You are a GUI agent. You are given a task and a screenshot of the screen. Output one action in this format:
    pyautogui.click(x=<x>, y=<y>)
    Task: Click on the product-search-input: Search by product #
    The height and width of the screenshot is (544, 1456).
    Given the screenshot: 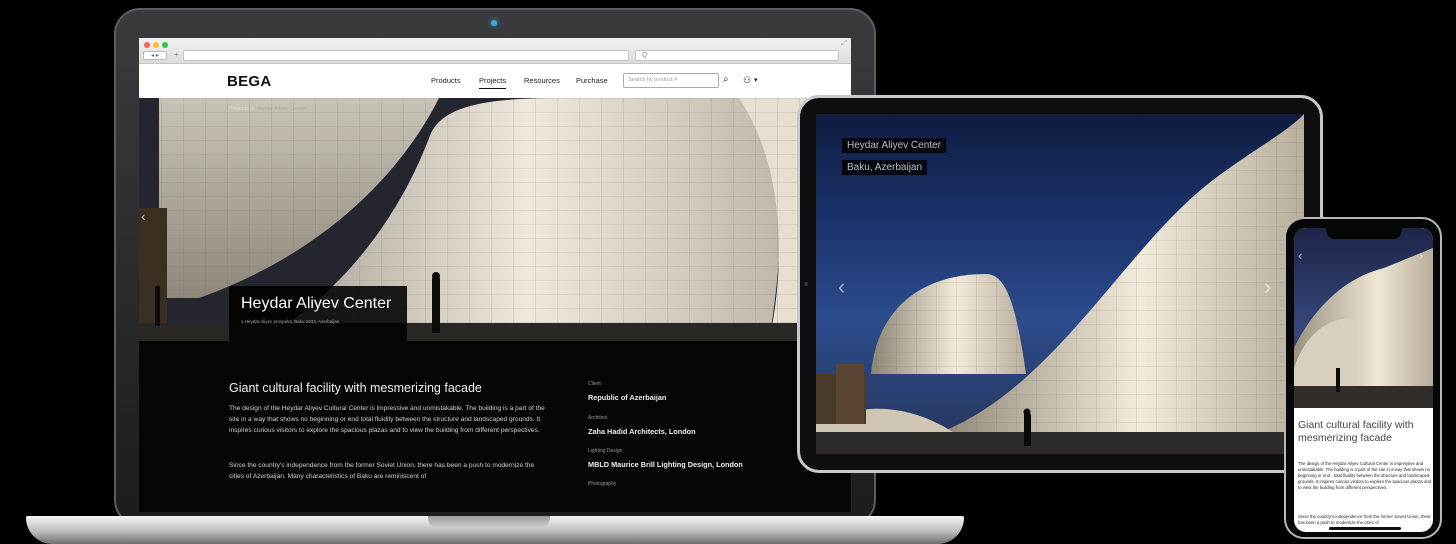 What is the action you would take?
    pyautogui.click(x=671, y=80)
    